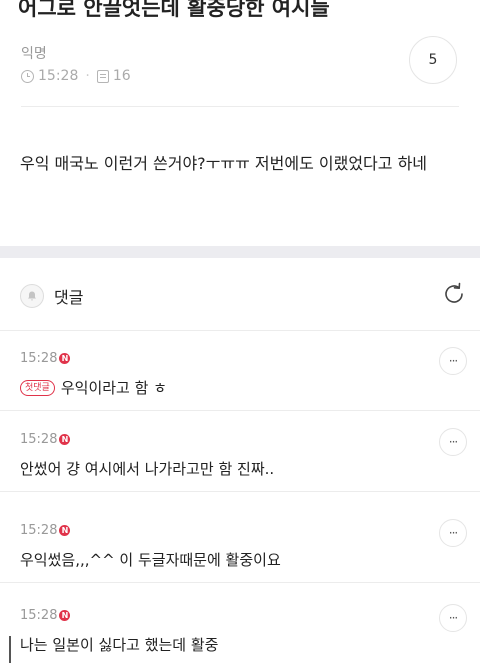 The image size is (480, 663). I want to click on comment-content: 나는 일본이 싫다고 했는데 활중, so click(119, 644).